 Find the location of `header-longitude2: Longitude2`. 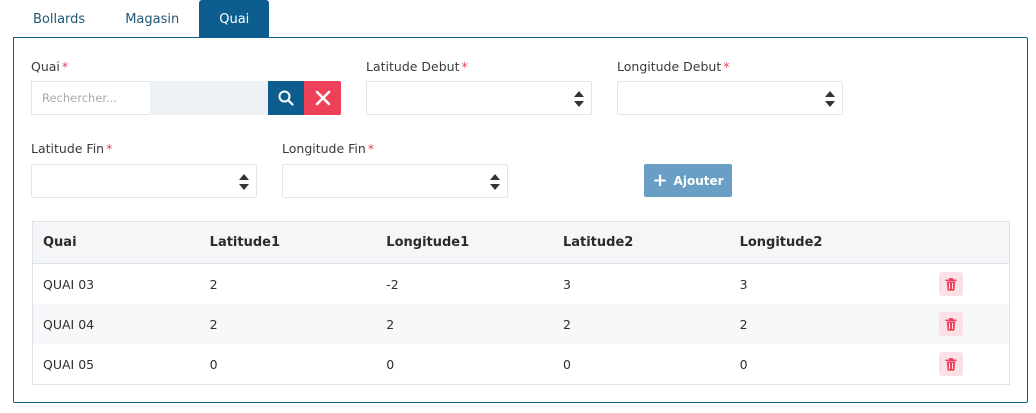

header-longitude2: Longitude2 is located at coordinates (781, 242).